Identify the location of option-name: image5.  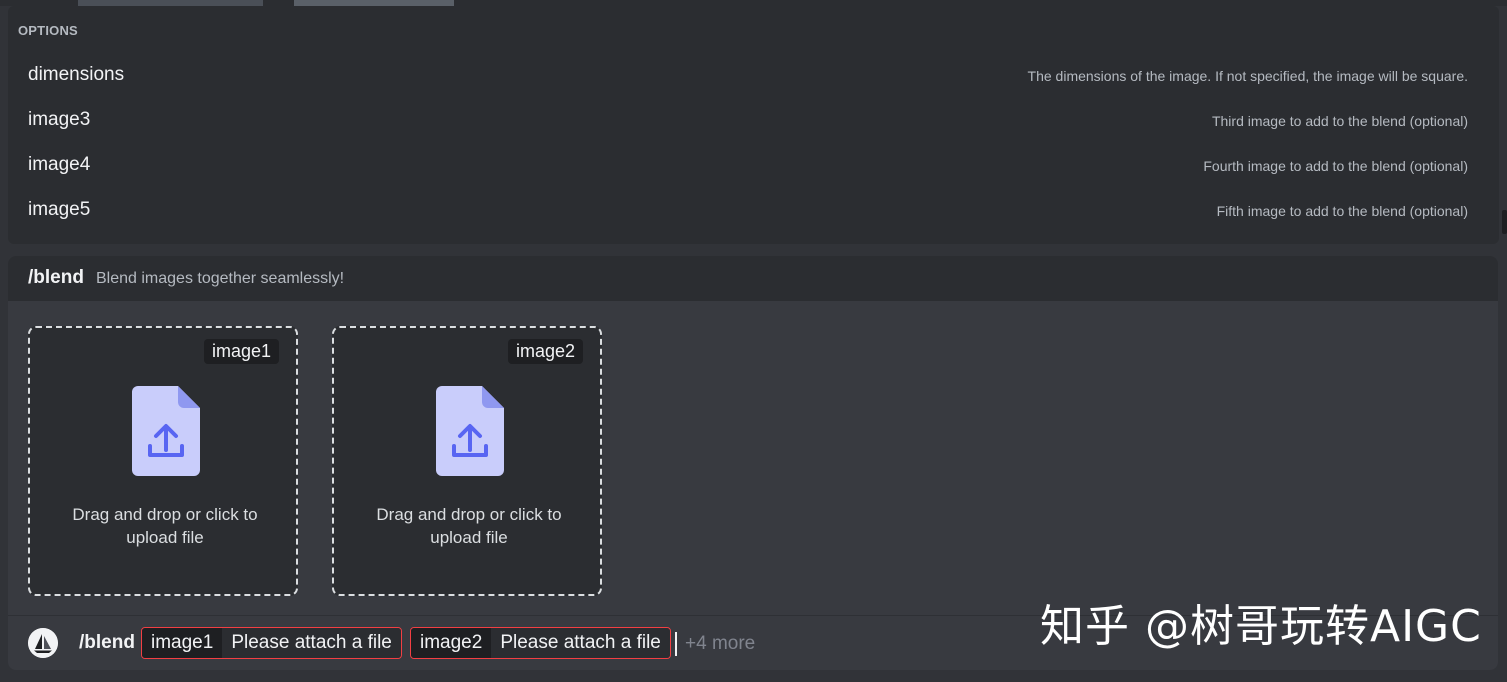
(59, 209).